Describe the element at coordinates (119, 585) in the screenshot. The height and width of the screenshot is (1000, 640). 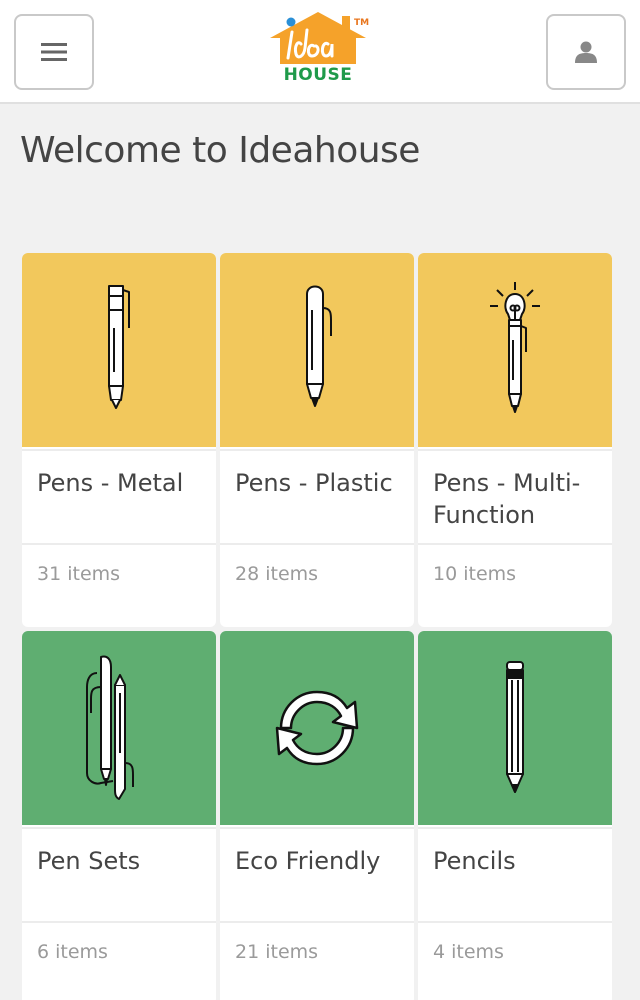
I see `category-item-count: 31 items` at that location.